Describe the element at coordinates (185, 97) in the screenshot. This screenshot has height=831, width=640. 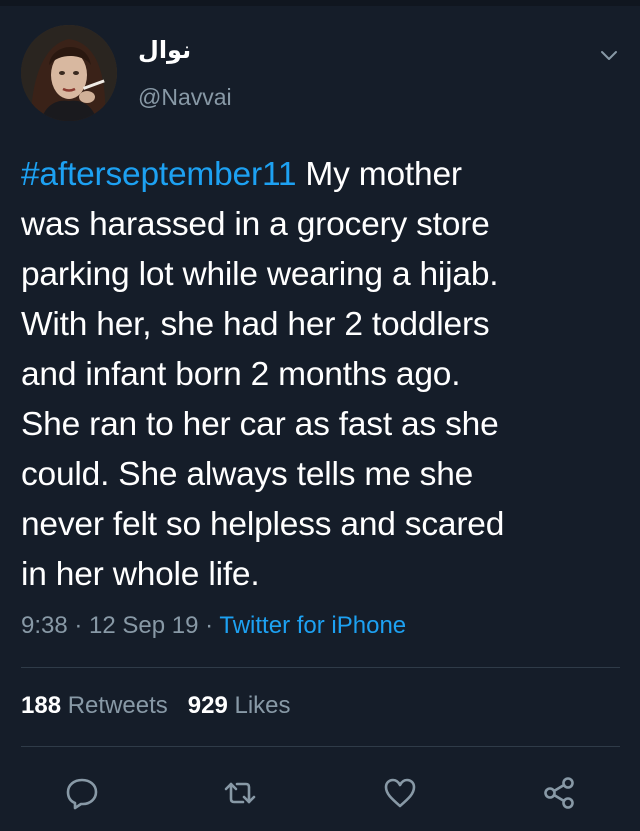
I see `user-handle: @Navvai` at that location.